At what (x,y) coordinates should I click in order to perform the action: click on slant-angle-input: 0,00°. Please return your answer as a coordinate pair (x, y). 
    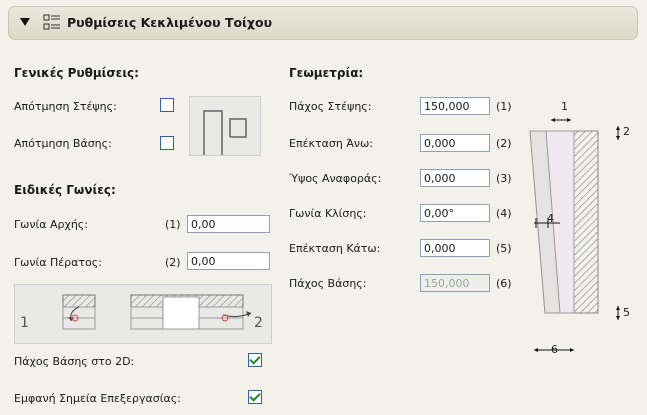
    Looking at the image, I should click on (455, 213).